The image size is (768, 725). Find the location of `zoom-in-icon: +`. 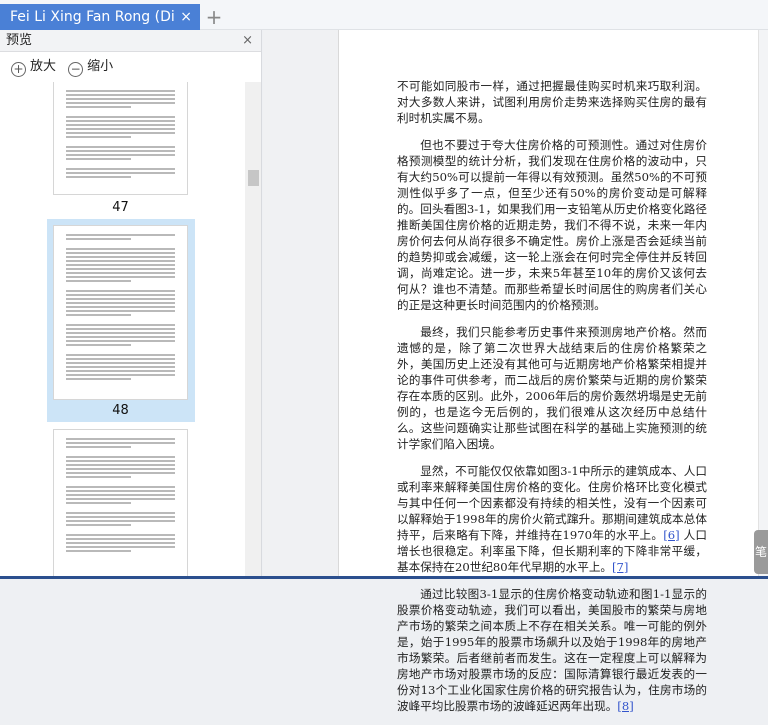

zoom-in-icon: + is located at coordinates (18, 69).